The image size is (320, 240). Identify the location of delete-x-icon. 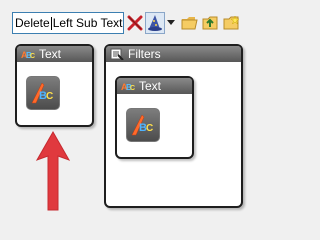
(135, 23).